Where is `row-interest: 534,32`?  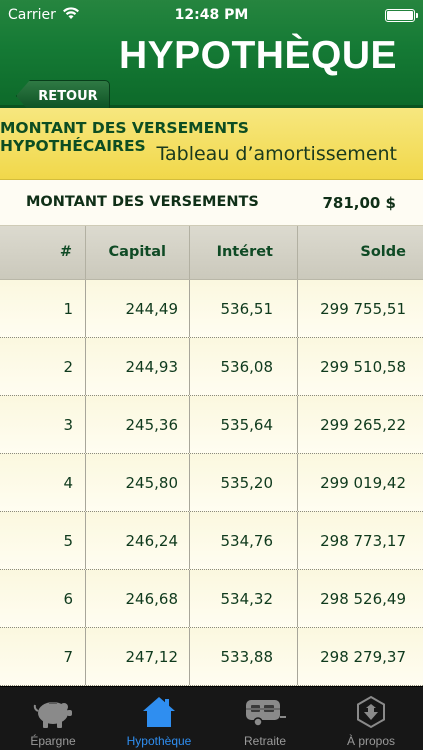
row-interest: 534,32 is located at coordinates (247, 599).